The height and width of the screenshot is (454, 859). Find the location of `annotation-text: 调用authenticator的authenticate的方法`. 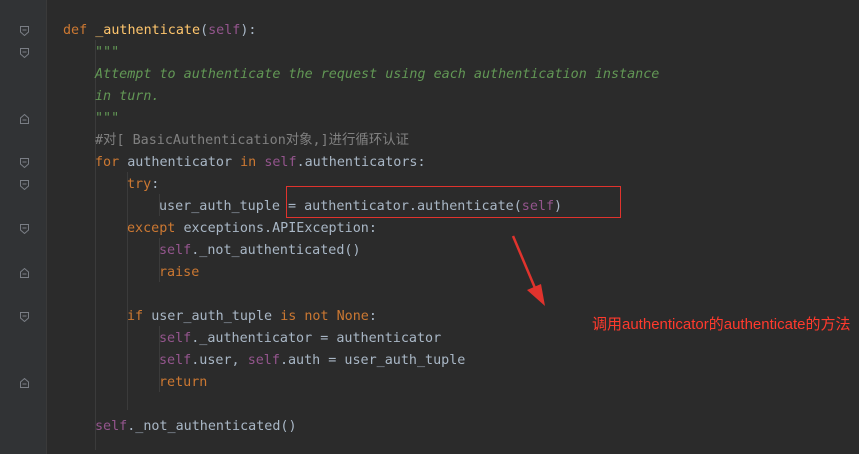

annotation-text: 调用authenticator的authenticate的方法 is located at coordinates (721, 324).